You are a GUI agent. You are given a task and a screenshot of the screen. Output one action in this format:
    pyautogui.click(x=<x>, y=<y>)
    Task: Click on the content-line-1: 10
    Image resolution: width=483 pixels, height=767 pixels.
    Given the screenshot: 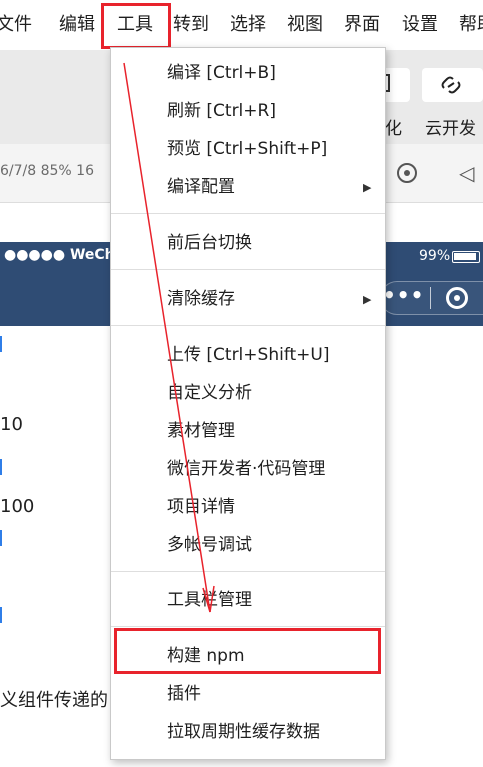 What is the action you would take?
    pyautogui.click(x=11, y=424)
    